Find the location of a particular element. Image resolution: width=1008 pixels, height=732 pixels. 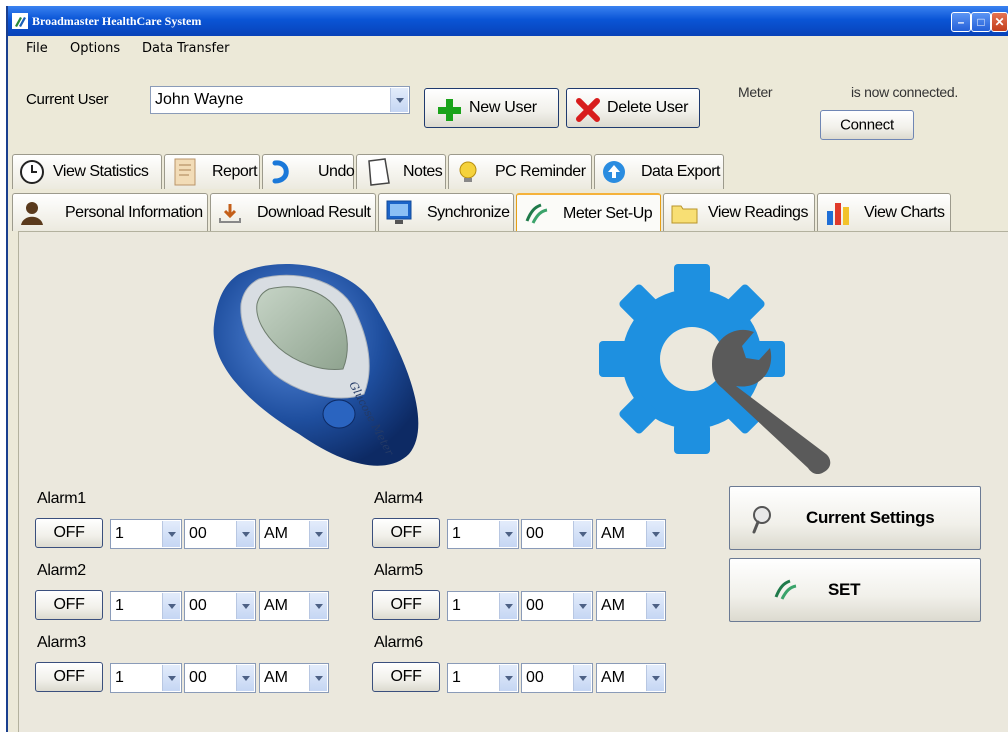

bar-chart-icon is located at coordinates (838, 213).